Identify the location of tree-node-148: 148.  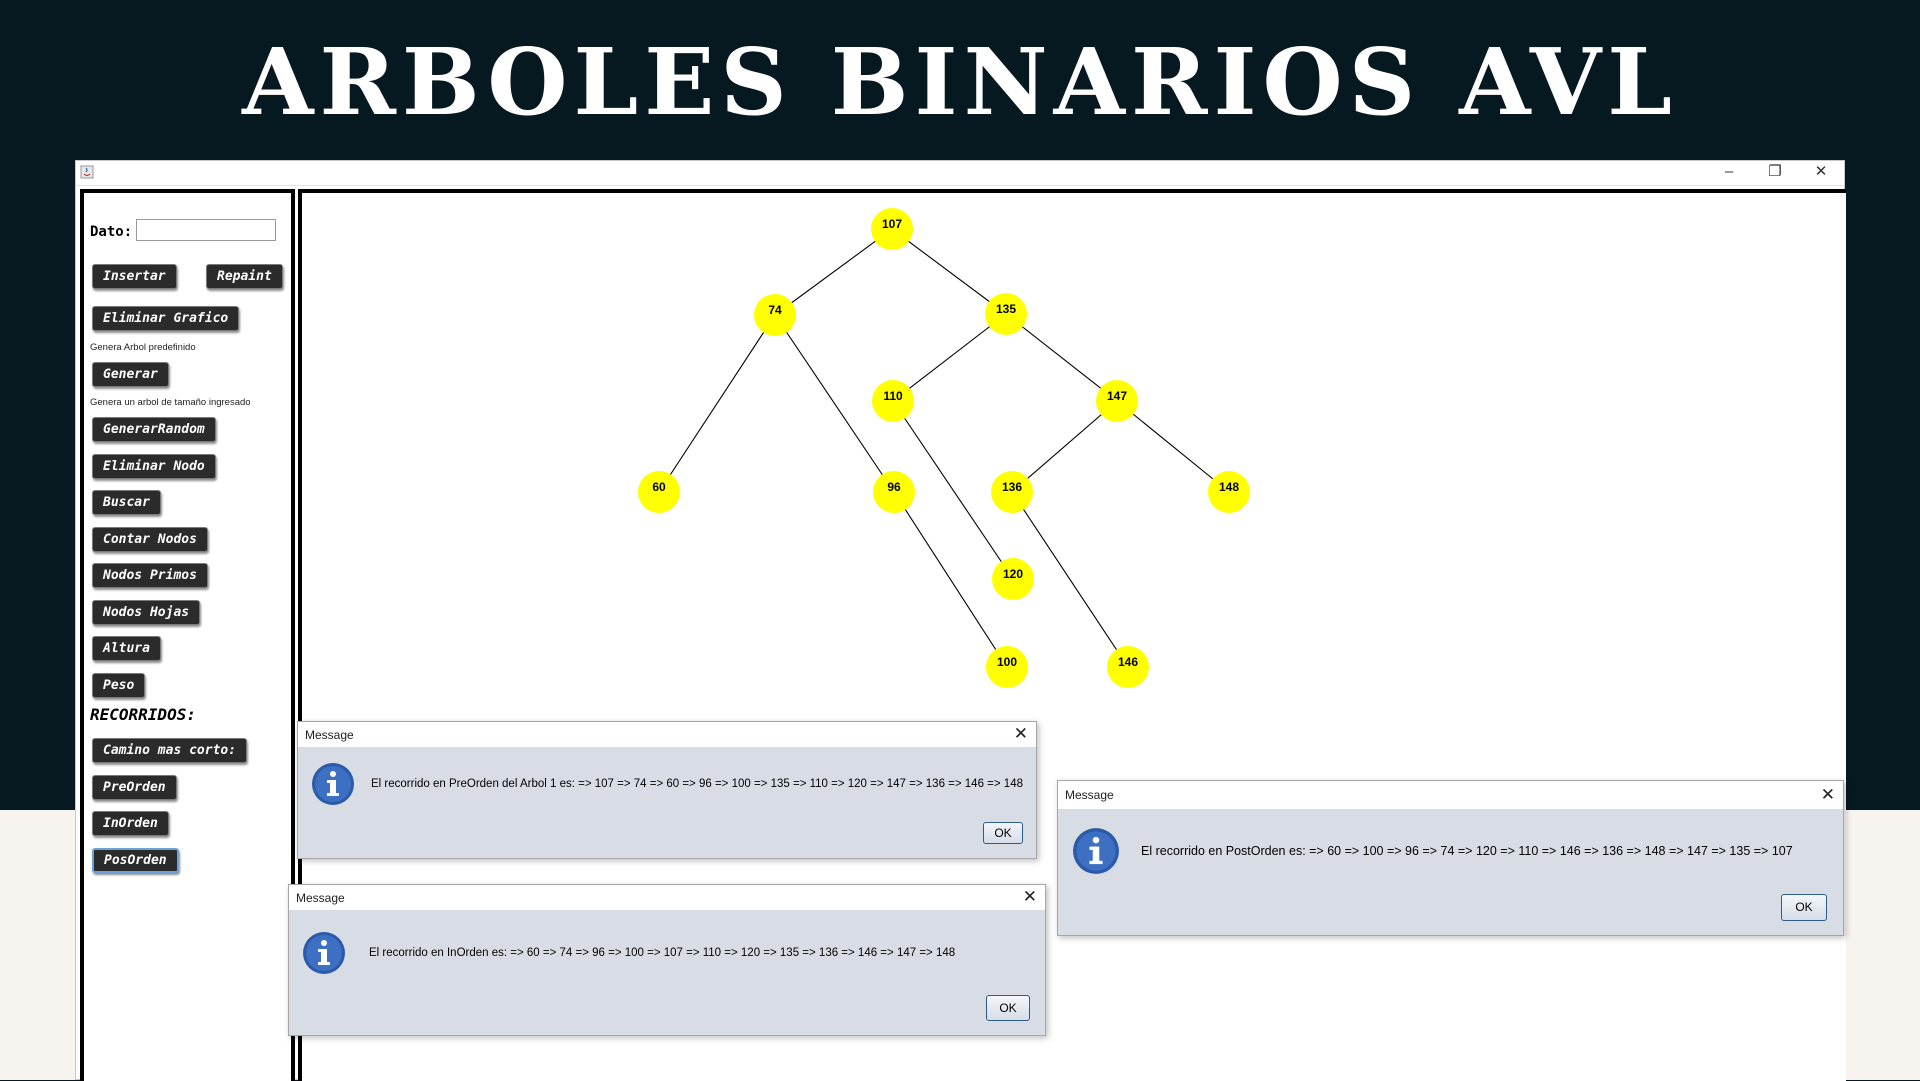
(1229, 492).